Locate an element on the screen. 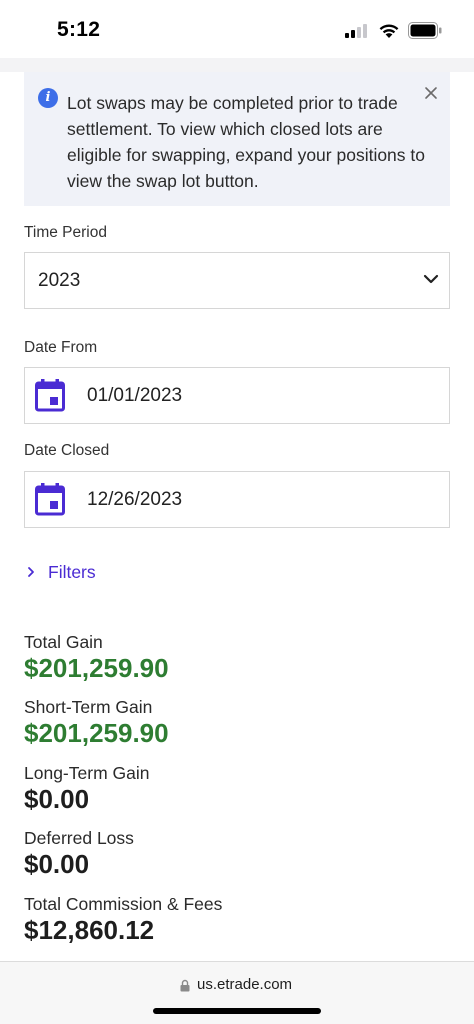 The image size is (474, 1024). time-period-label: Time Period is located at coordinates (65, 232).